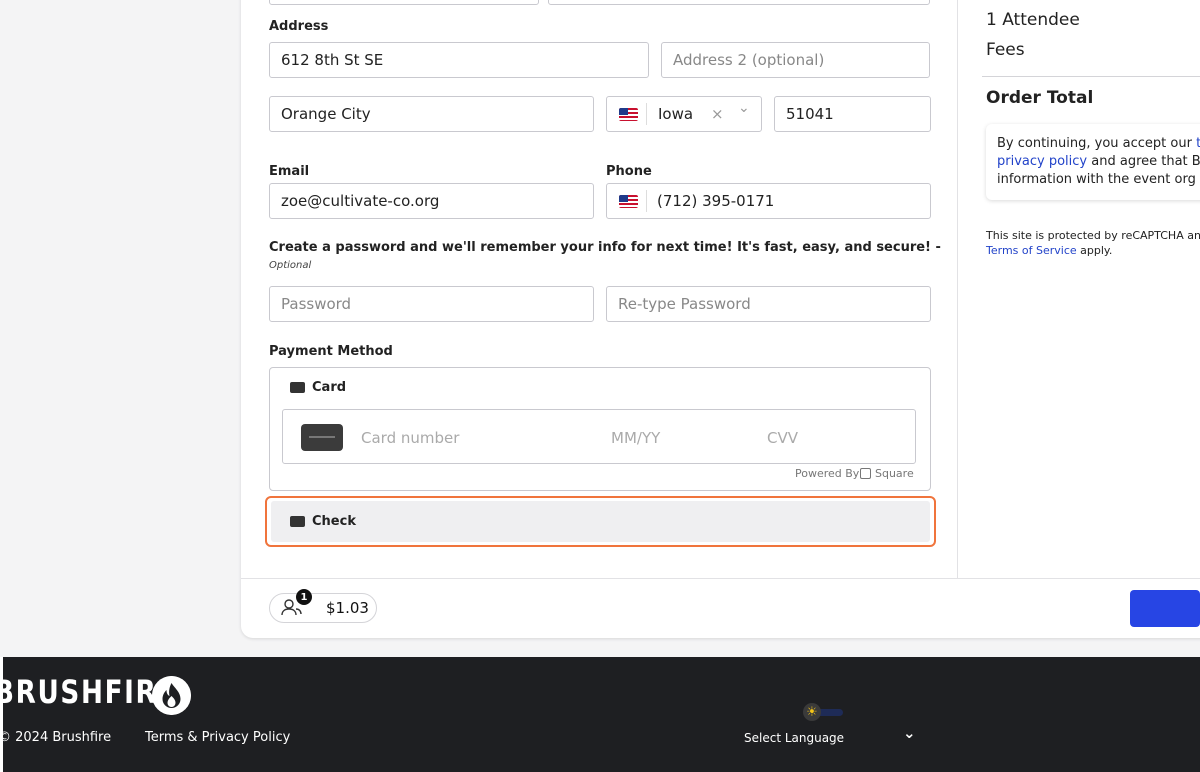  Describe the element at coordinates (1042, 161) in the screenshot. I see `privacy-policy-link: privacy policy` at that location.